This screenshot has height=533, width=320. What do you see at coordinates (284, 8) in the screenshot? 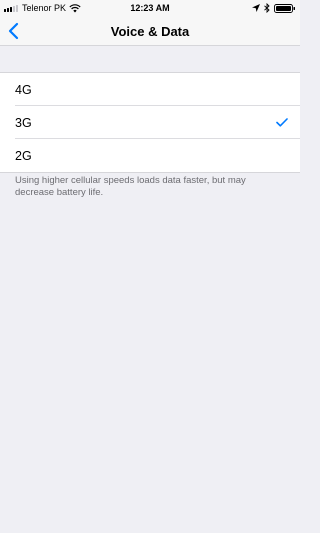
I see `battery-icon` at bounding box center [284, 8].